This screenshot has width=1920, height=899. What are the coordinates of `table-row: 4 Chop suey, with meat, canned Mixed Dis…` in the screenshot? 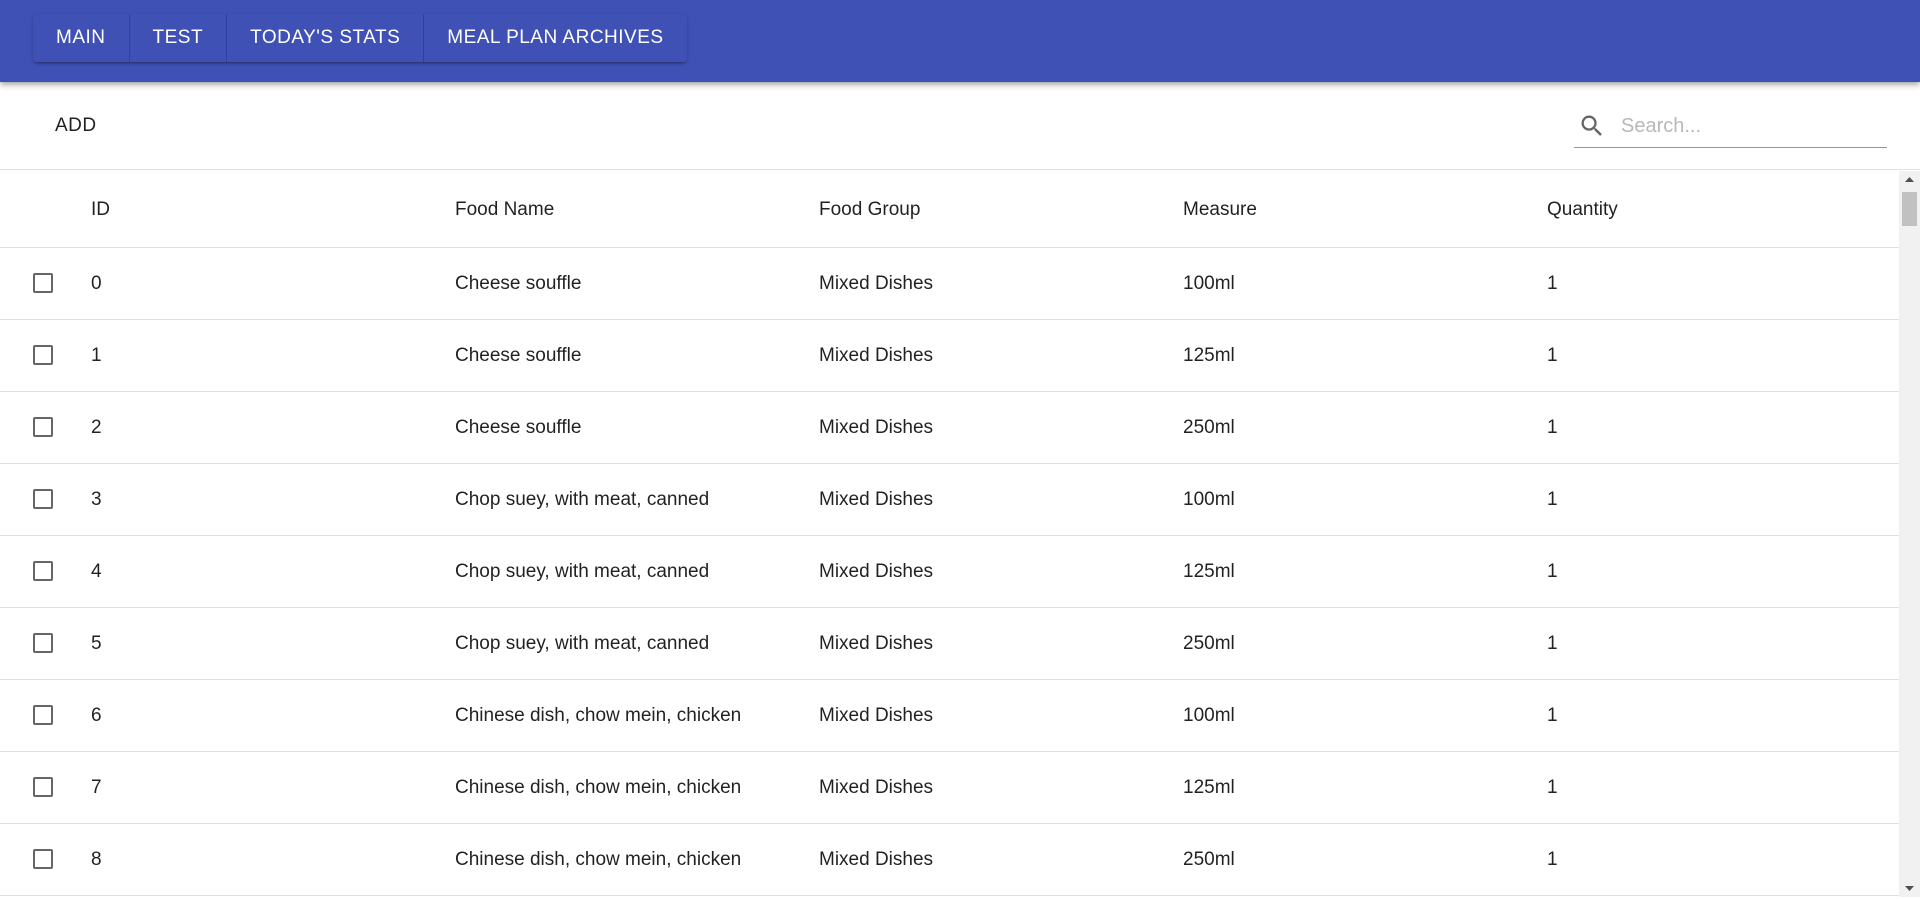 It's located at (949, 572).